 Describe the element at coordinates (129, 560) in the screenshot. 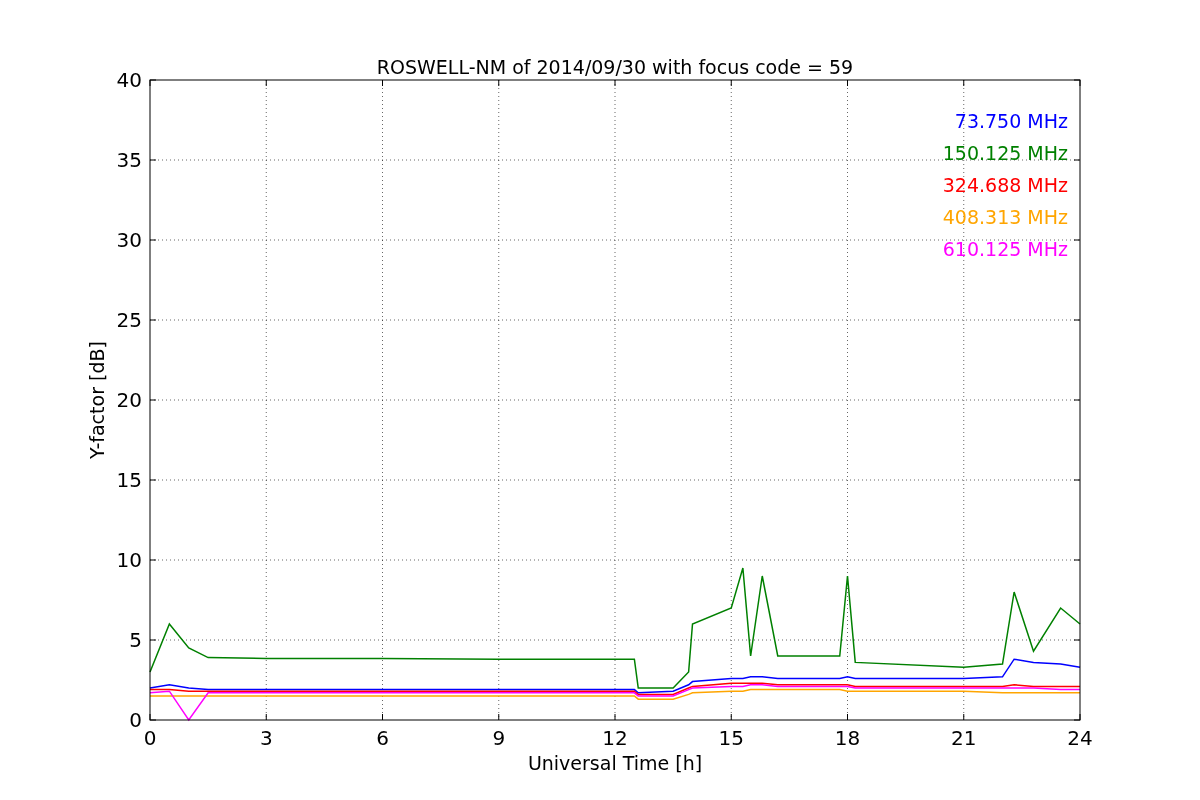

I see `y-tick-label: 10` at that location.